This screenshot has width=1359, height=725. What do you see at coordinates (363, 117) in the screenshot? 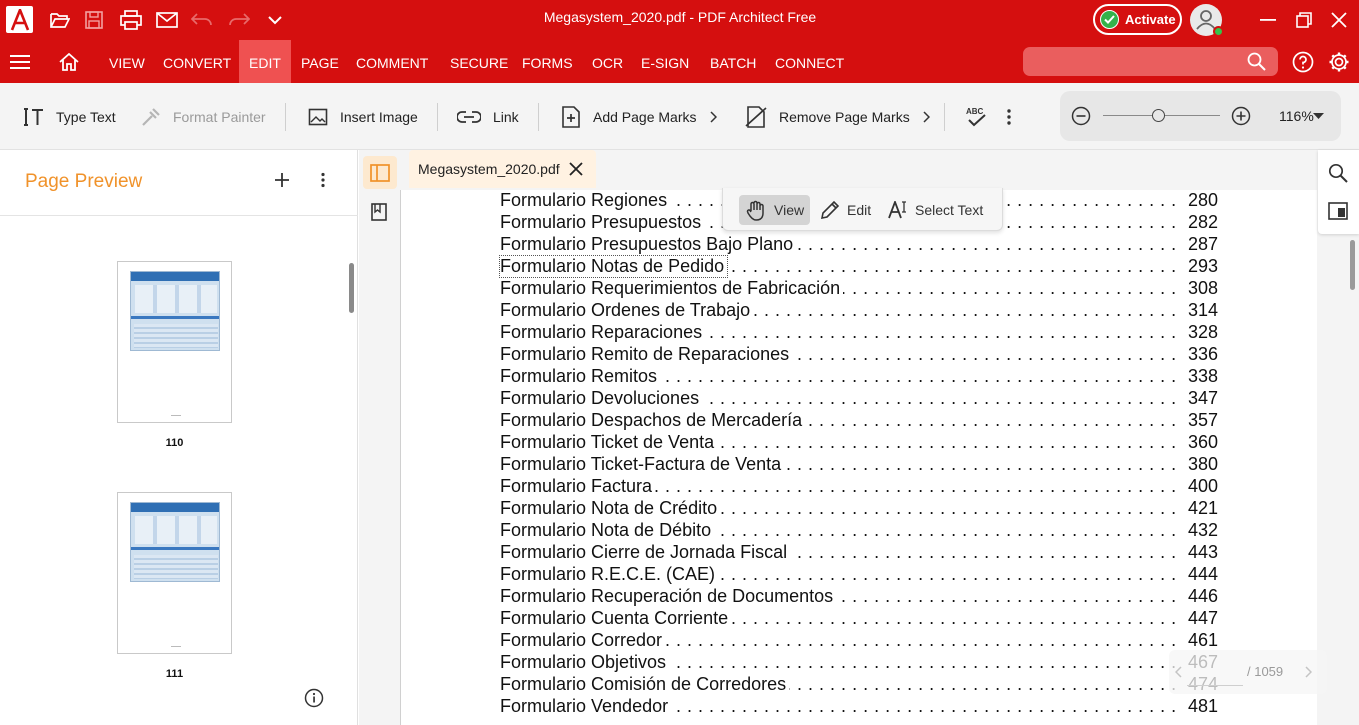
I see `insert-image-button: Insert Image` at bounding box center [363, 117].